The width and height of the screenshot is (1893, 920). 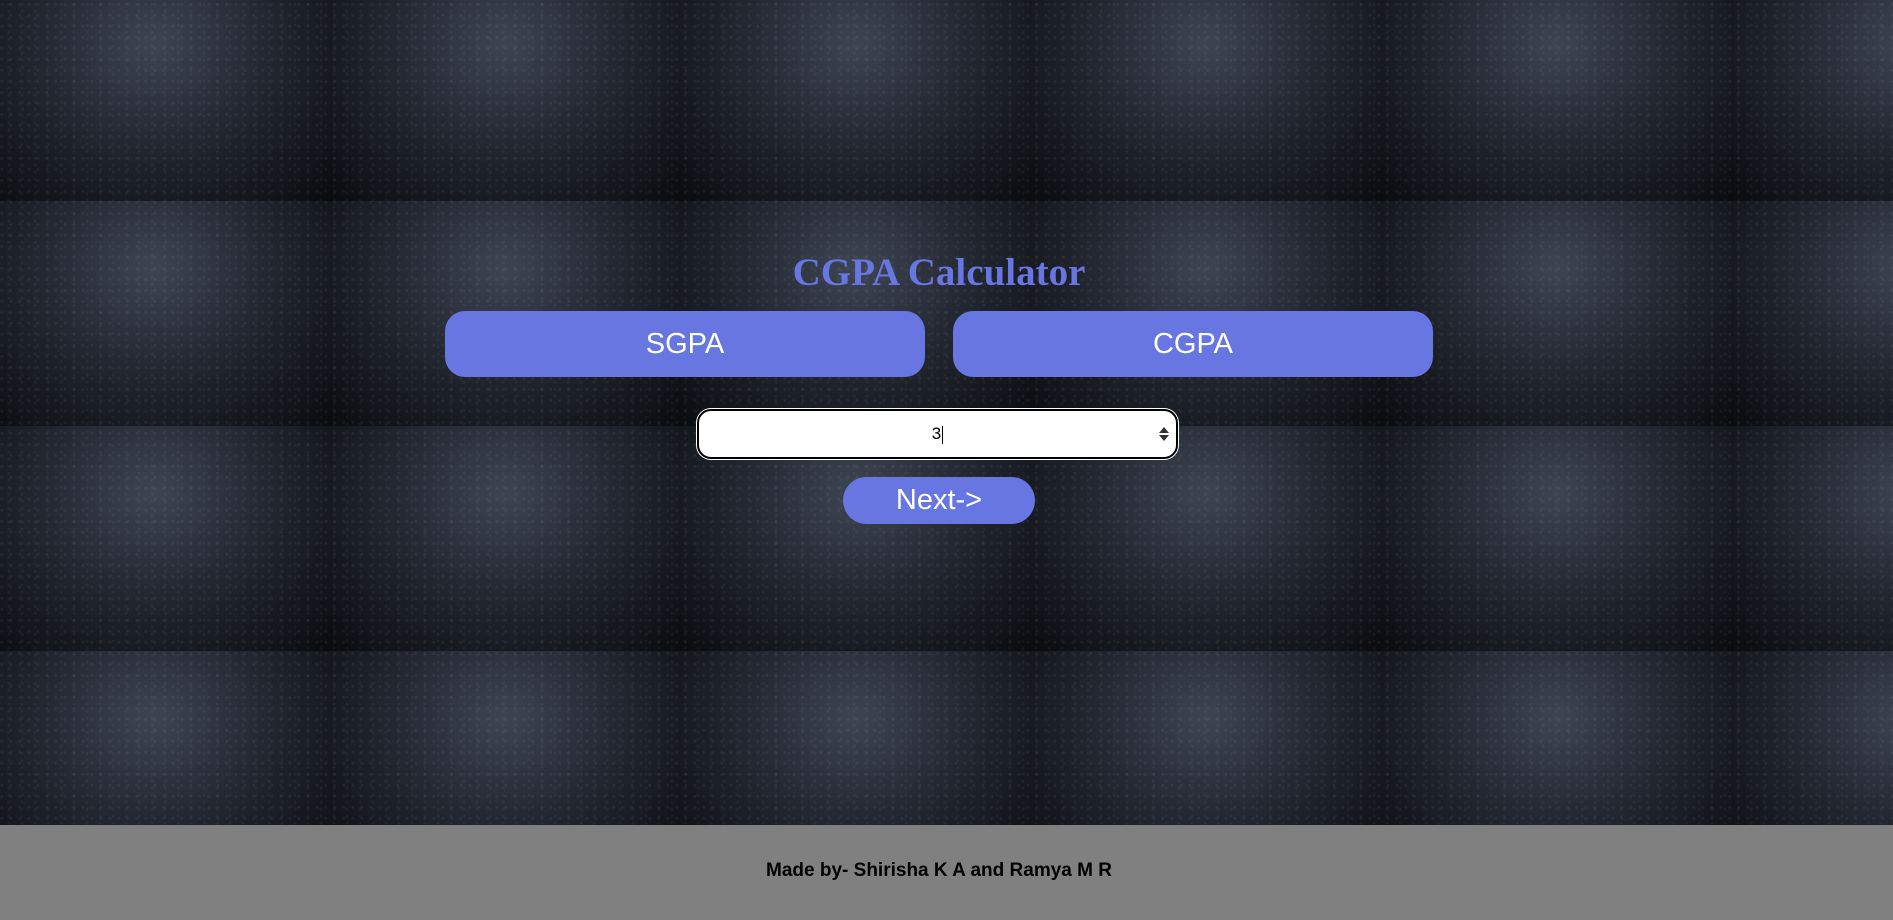 I want to click on semester-number-input: 3, so click(x=937, y=434).